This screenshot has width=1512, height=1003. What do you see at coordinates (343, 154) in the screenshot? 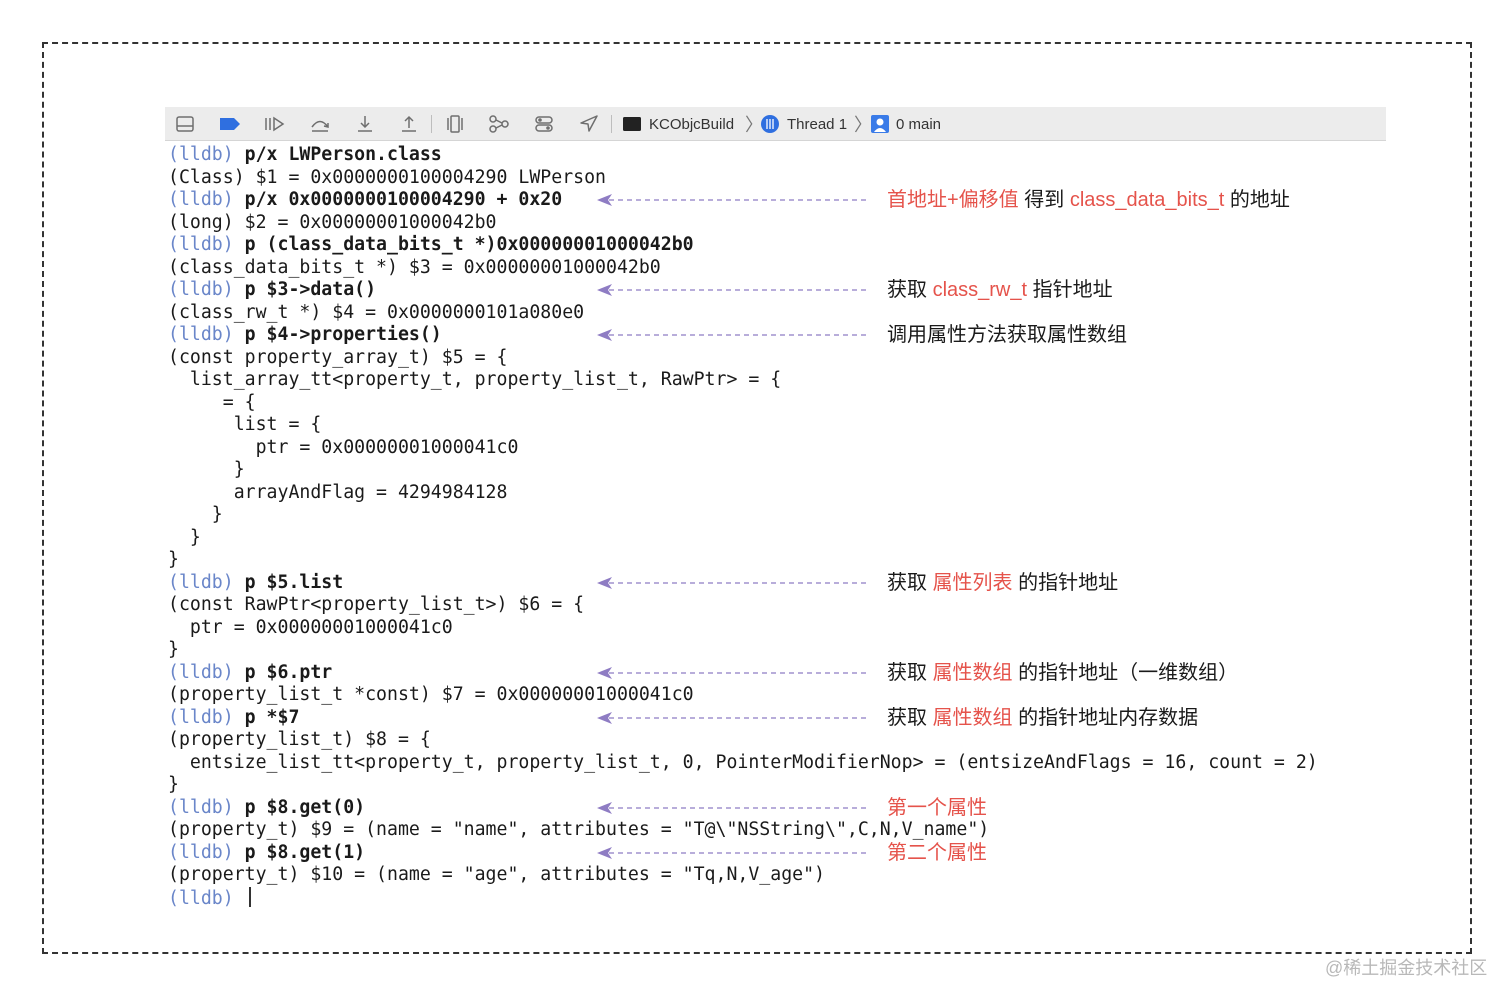
I see `lldb-command: p/x LWPerson.class` at bounding box center [343, 154].